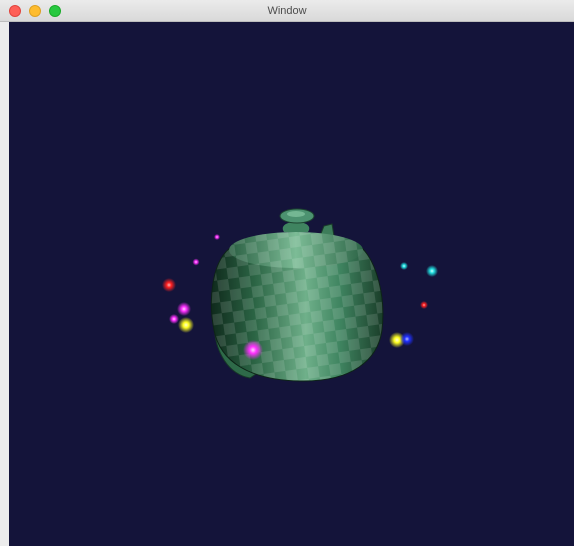 The height and width of the screenshot is (546, 574). I want to click on title-bar: Window, so click(287, 11).